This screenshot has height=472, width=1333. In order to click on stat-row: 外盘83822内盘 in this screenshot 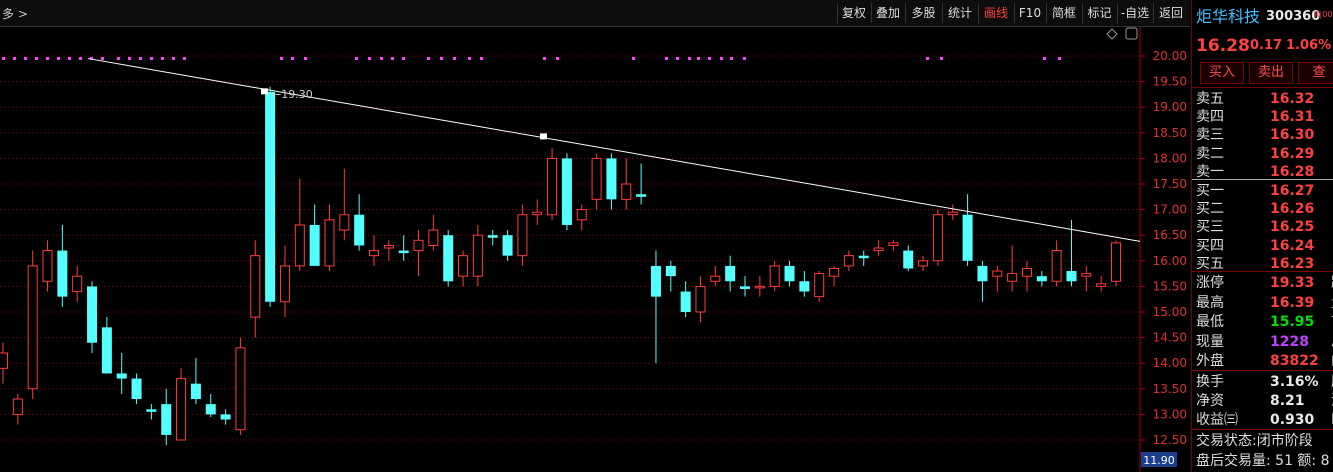, I will do `click(1262, 361)`.